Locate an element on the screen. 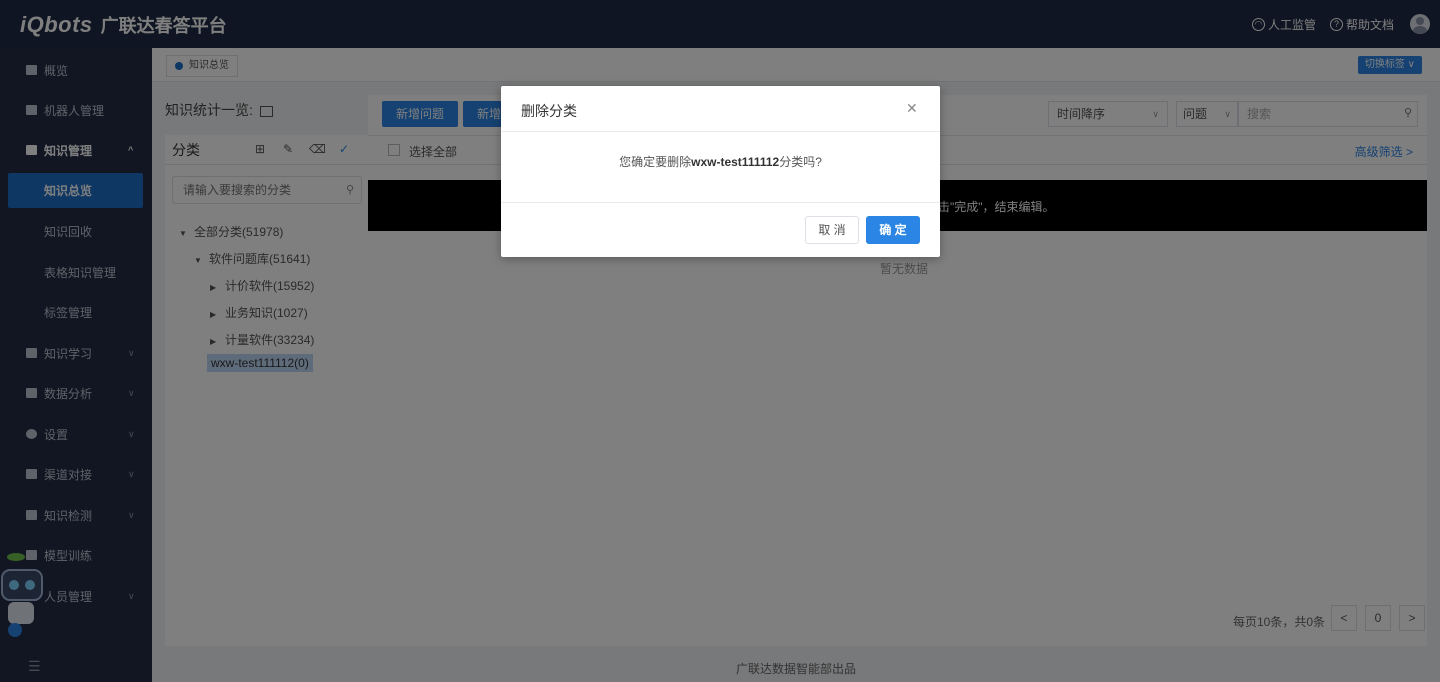  cancel-button: 取 消 is located at coordinates (832, 230).